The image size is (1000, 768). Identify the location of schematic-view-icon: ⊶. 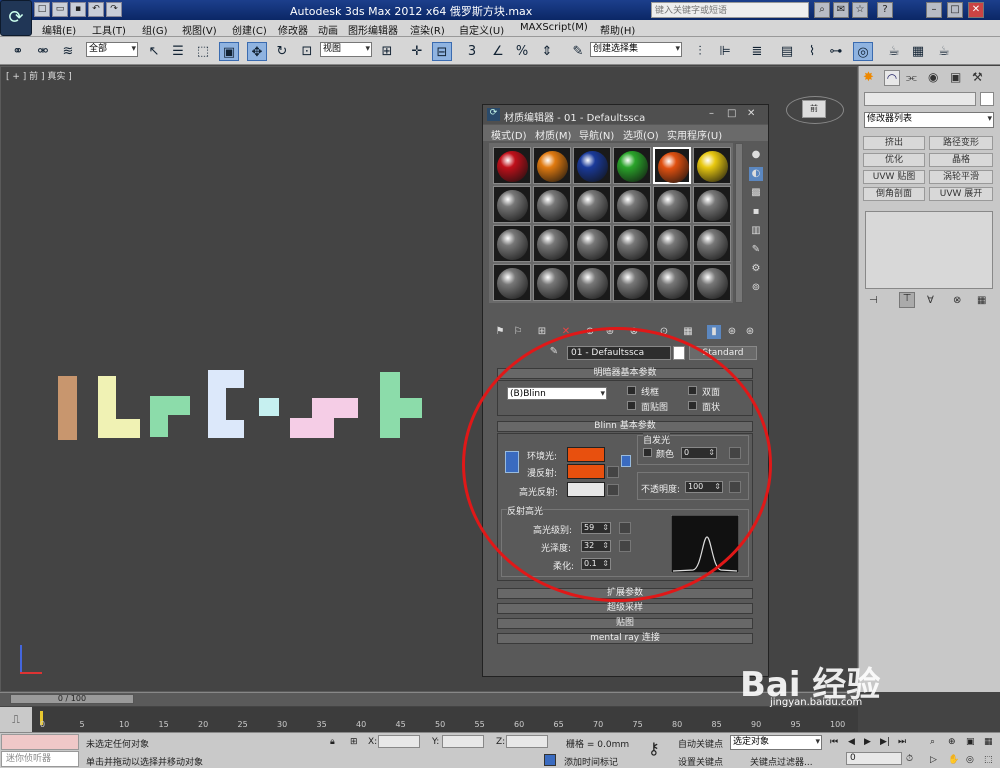
(836, 51).